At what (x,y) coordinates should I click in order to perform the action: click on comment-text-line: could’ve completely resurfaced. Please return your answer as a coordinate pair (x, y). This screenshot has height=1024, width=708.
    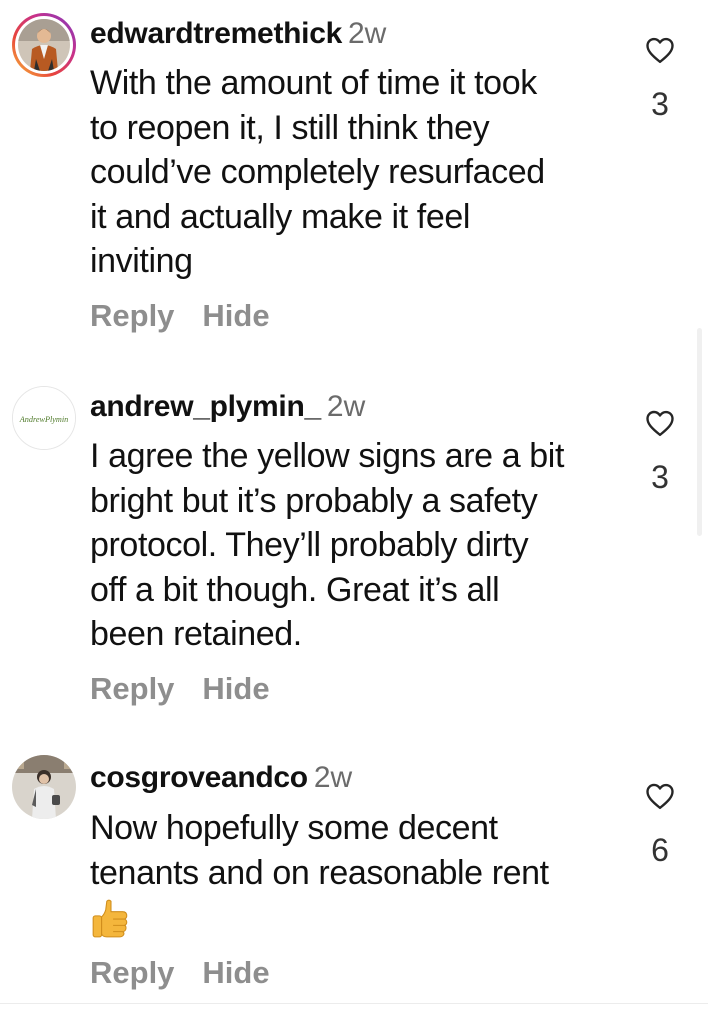
    Looking at the image, I should click on (317, 172).